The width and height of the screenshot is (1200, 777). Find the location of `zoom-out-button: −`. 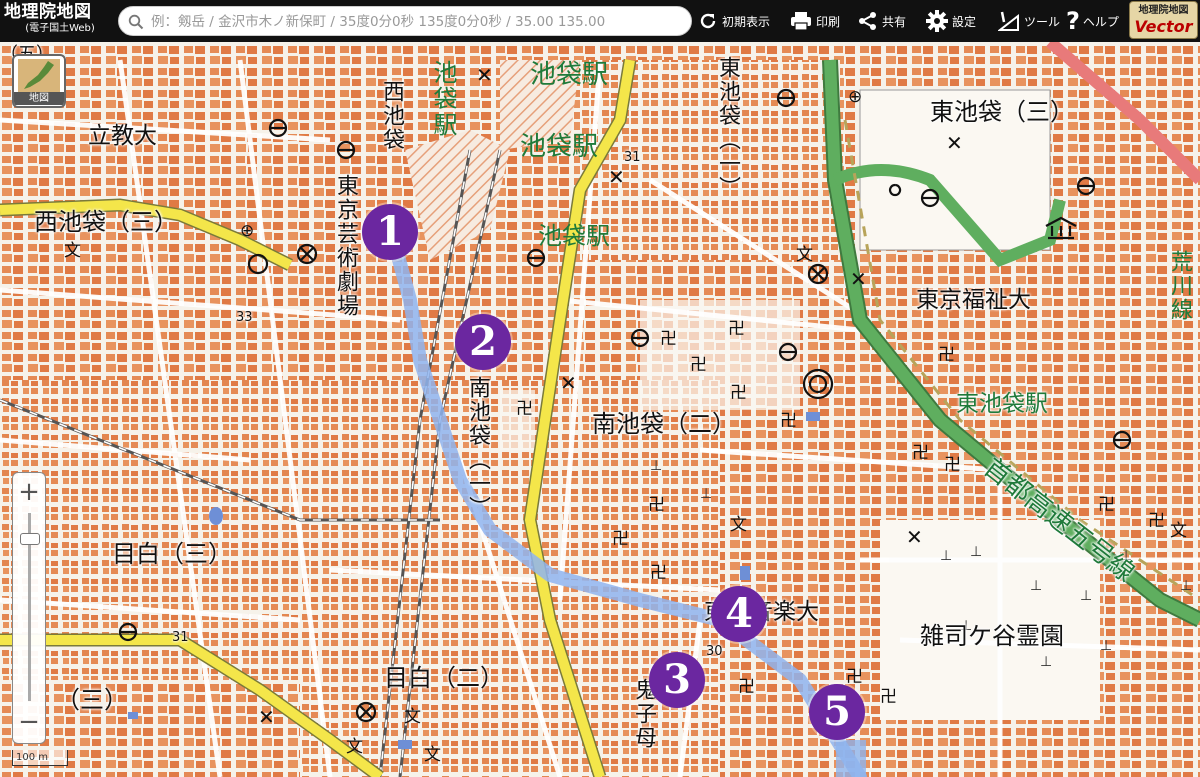

zoom-out-button: − is located at coordinates (29, 722).